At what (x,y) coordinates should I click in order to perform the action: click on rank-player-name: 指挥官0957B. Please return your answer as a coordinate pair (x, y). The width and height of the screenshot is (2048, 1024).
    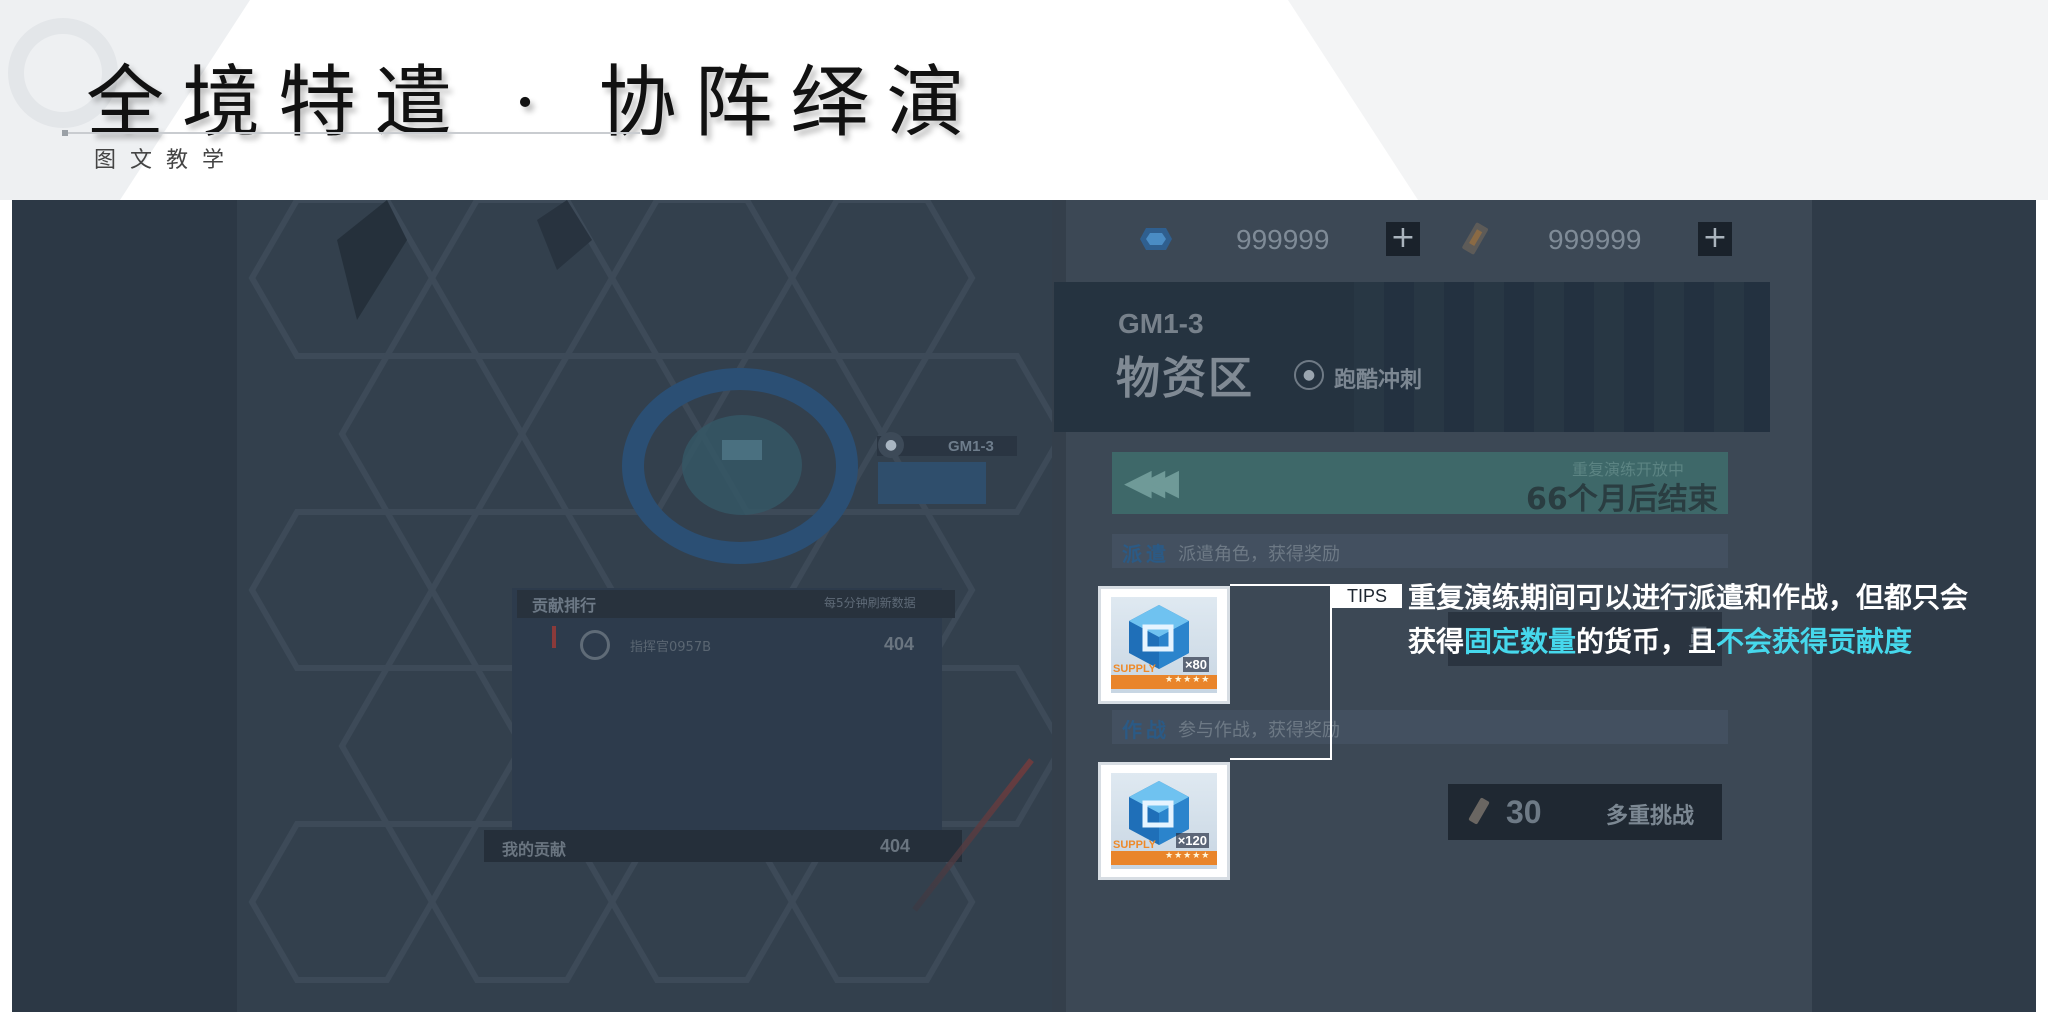
    Looking at the image, I should click on (671, 647).